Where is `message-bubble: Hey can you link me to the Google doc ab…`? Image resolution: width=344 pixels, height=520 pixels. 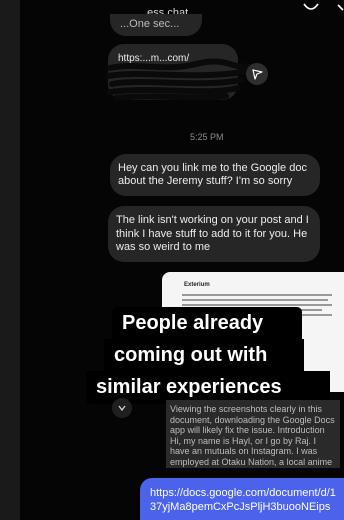
message-bubble: Hey can you link me to the Google doc ab… is located at coordinates (215, 175).